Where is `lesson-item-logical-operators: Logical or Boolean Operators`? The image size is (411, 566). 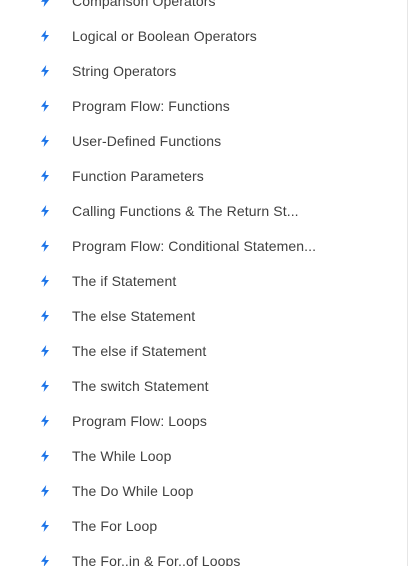
lesson-item-logical-operators: Logical or Boolean Operators is located at coordinates (203, 35).